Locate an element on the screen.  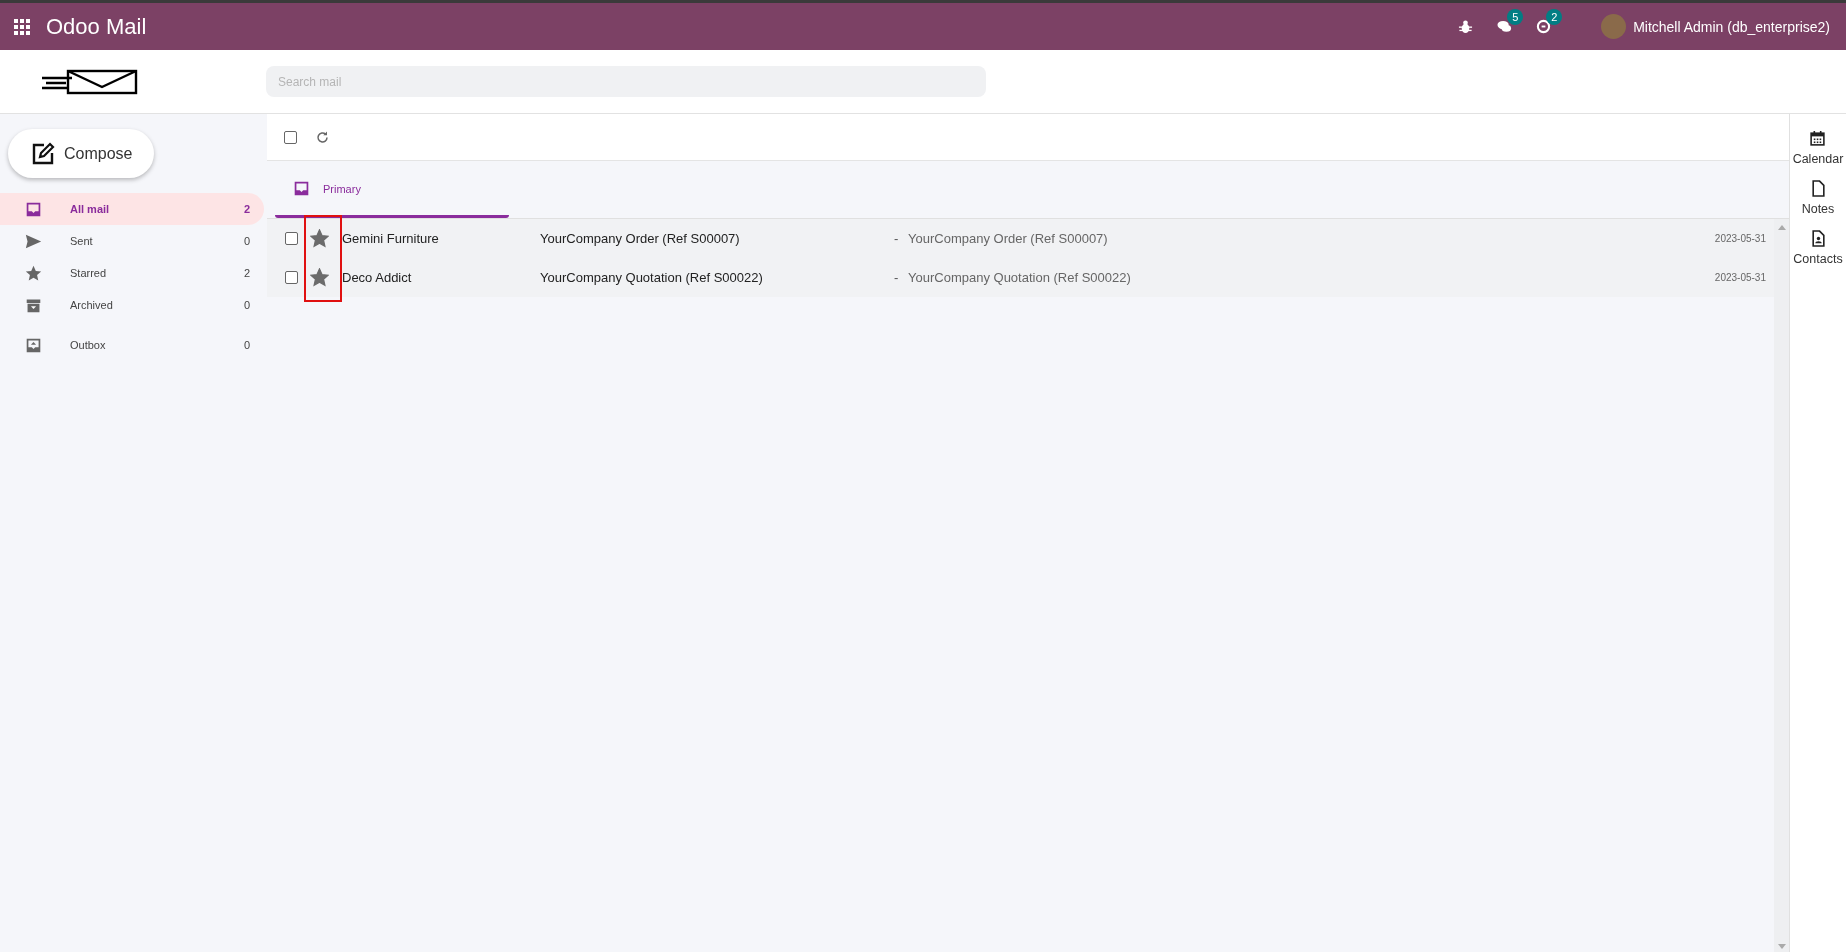
folder-item: Starred 2 is located at coordinates (132, 273).